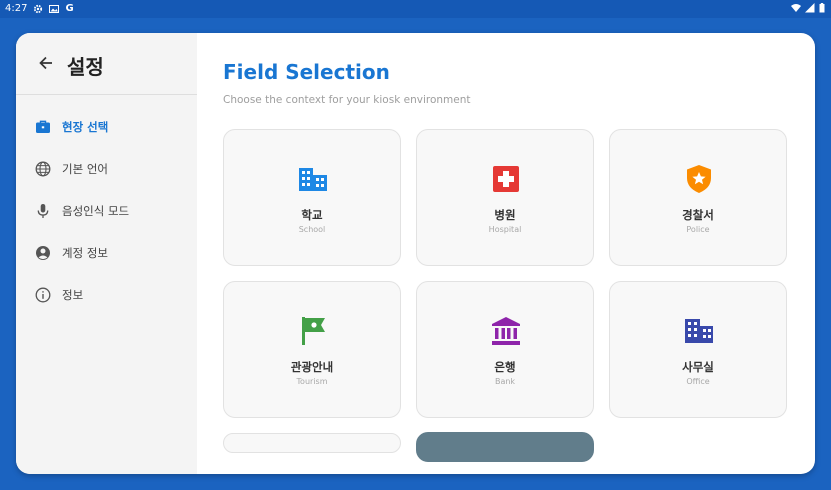 The image size is (831, 490). I want to click on sidebar-item-field-selection: 현장 선택, so click(106, 127).